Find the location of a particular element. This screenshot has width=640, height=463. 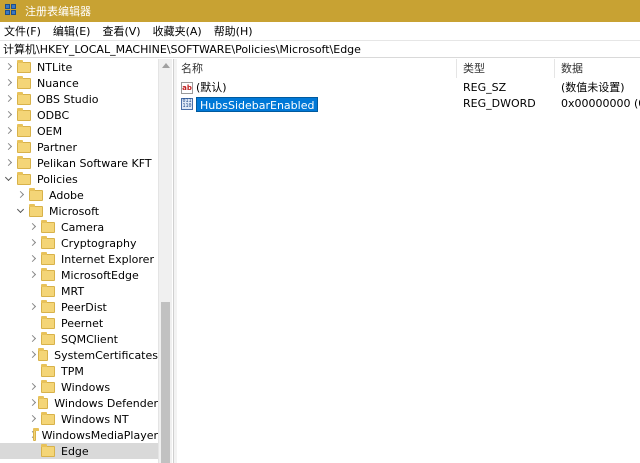

value-name-cell: 011 110 HubsSidebarEnabled is located at coordinates (250, 104).